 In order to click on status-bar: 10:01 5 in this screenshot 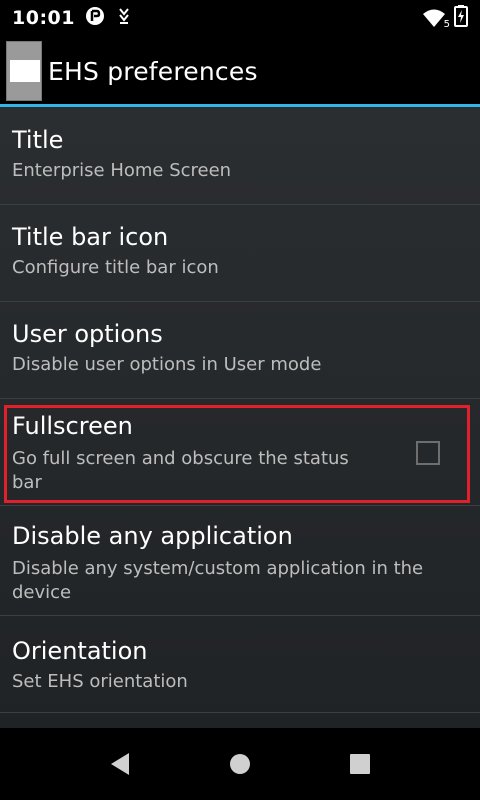, I will do `click(240, 18)`.